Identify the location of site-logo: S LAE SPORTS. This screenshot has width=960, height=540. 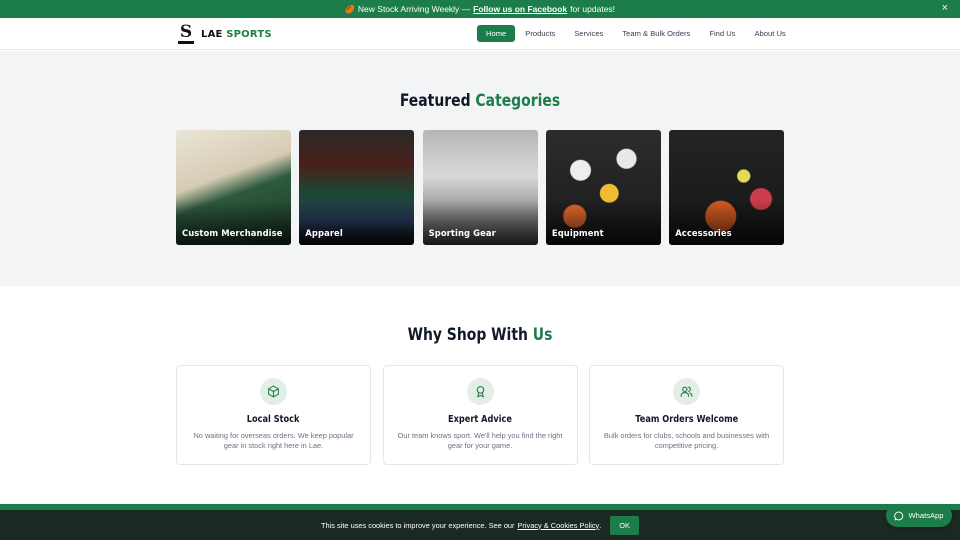
(225, 34).